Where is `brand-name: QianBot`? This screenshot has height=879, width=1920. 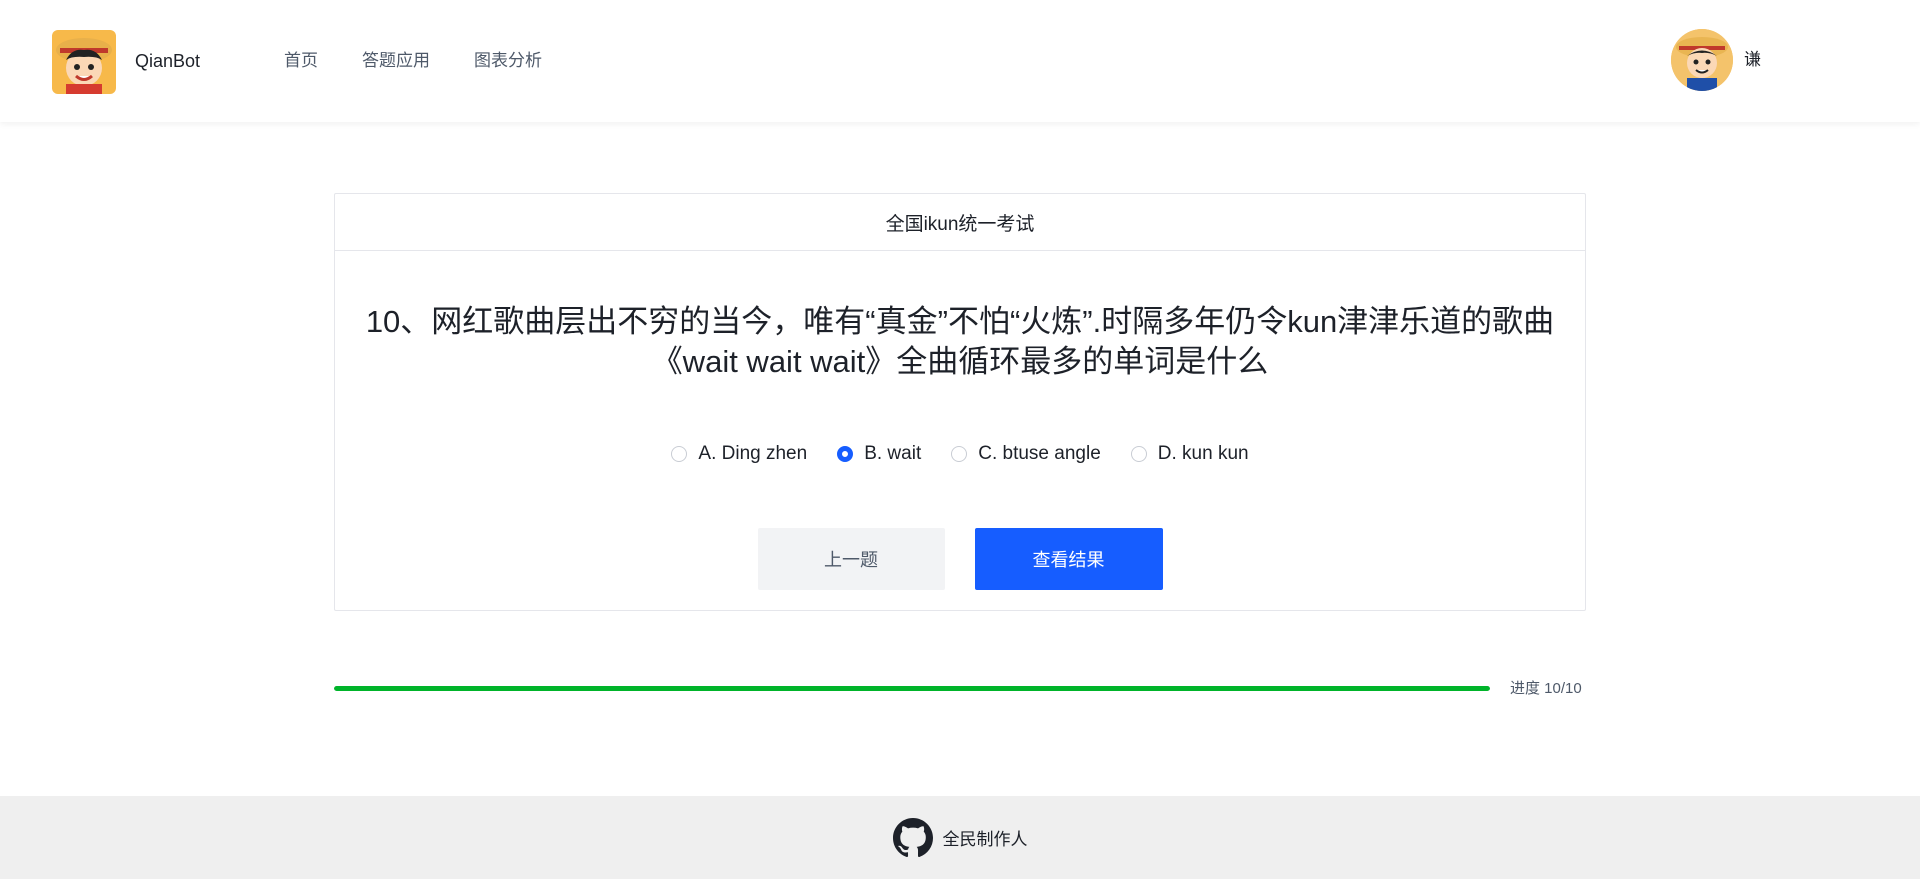 brand-name: QianBot is located at coordinates (167, 61).